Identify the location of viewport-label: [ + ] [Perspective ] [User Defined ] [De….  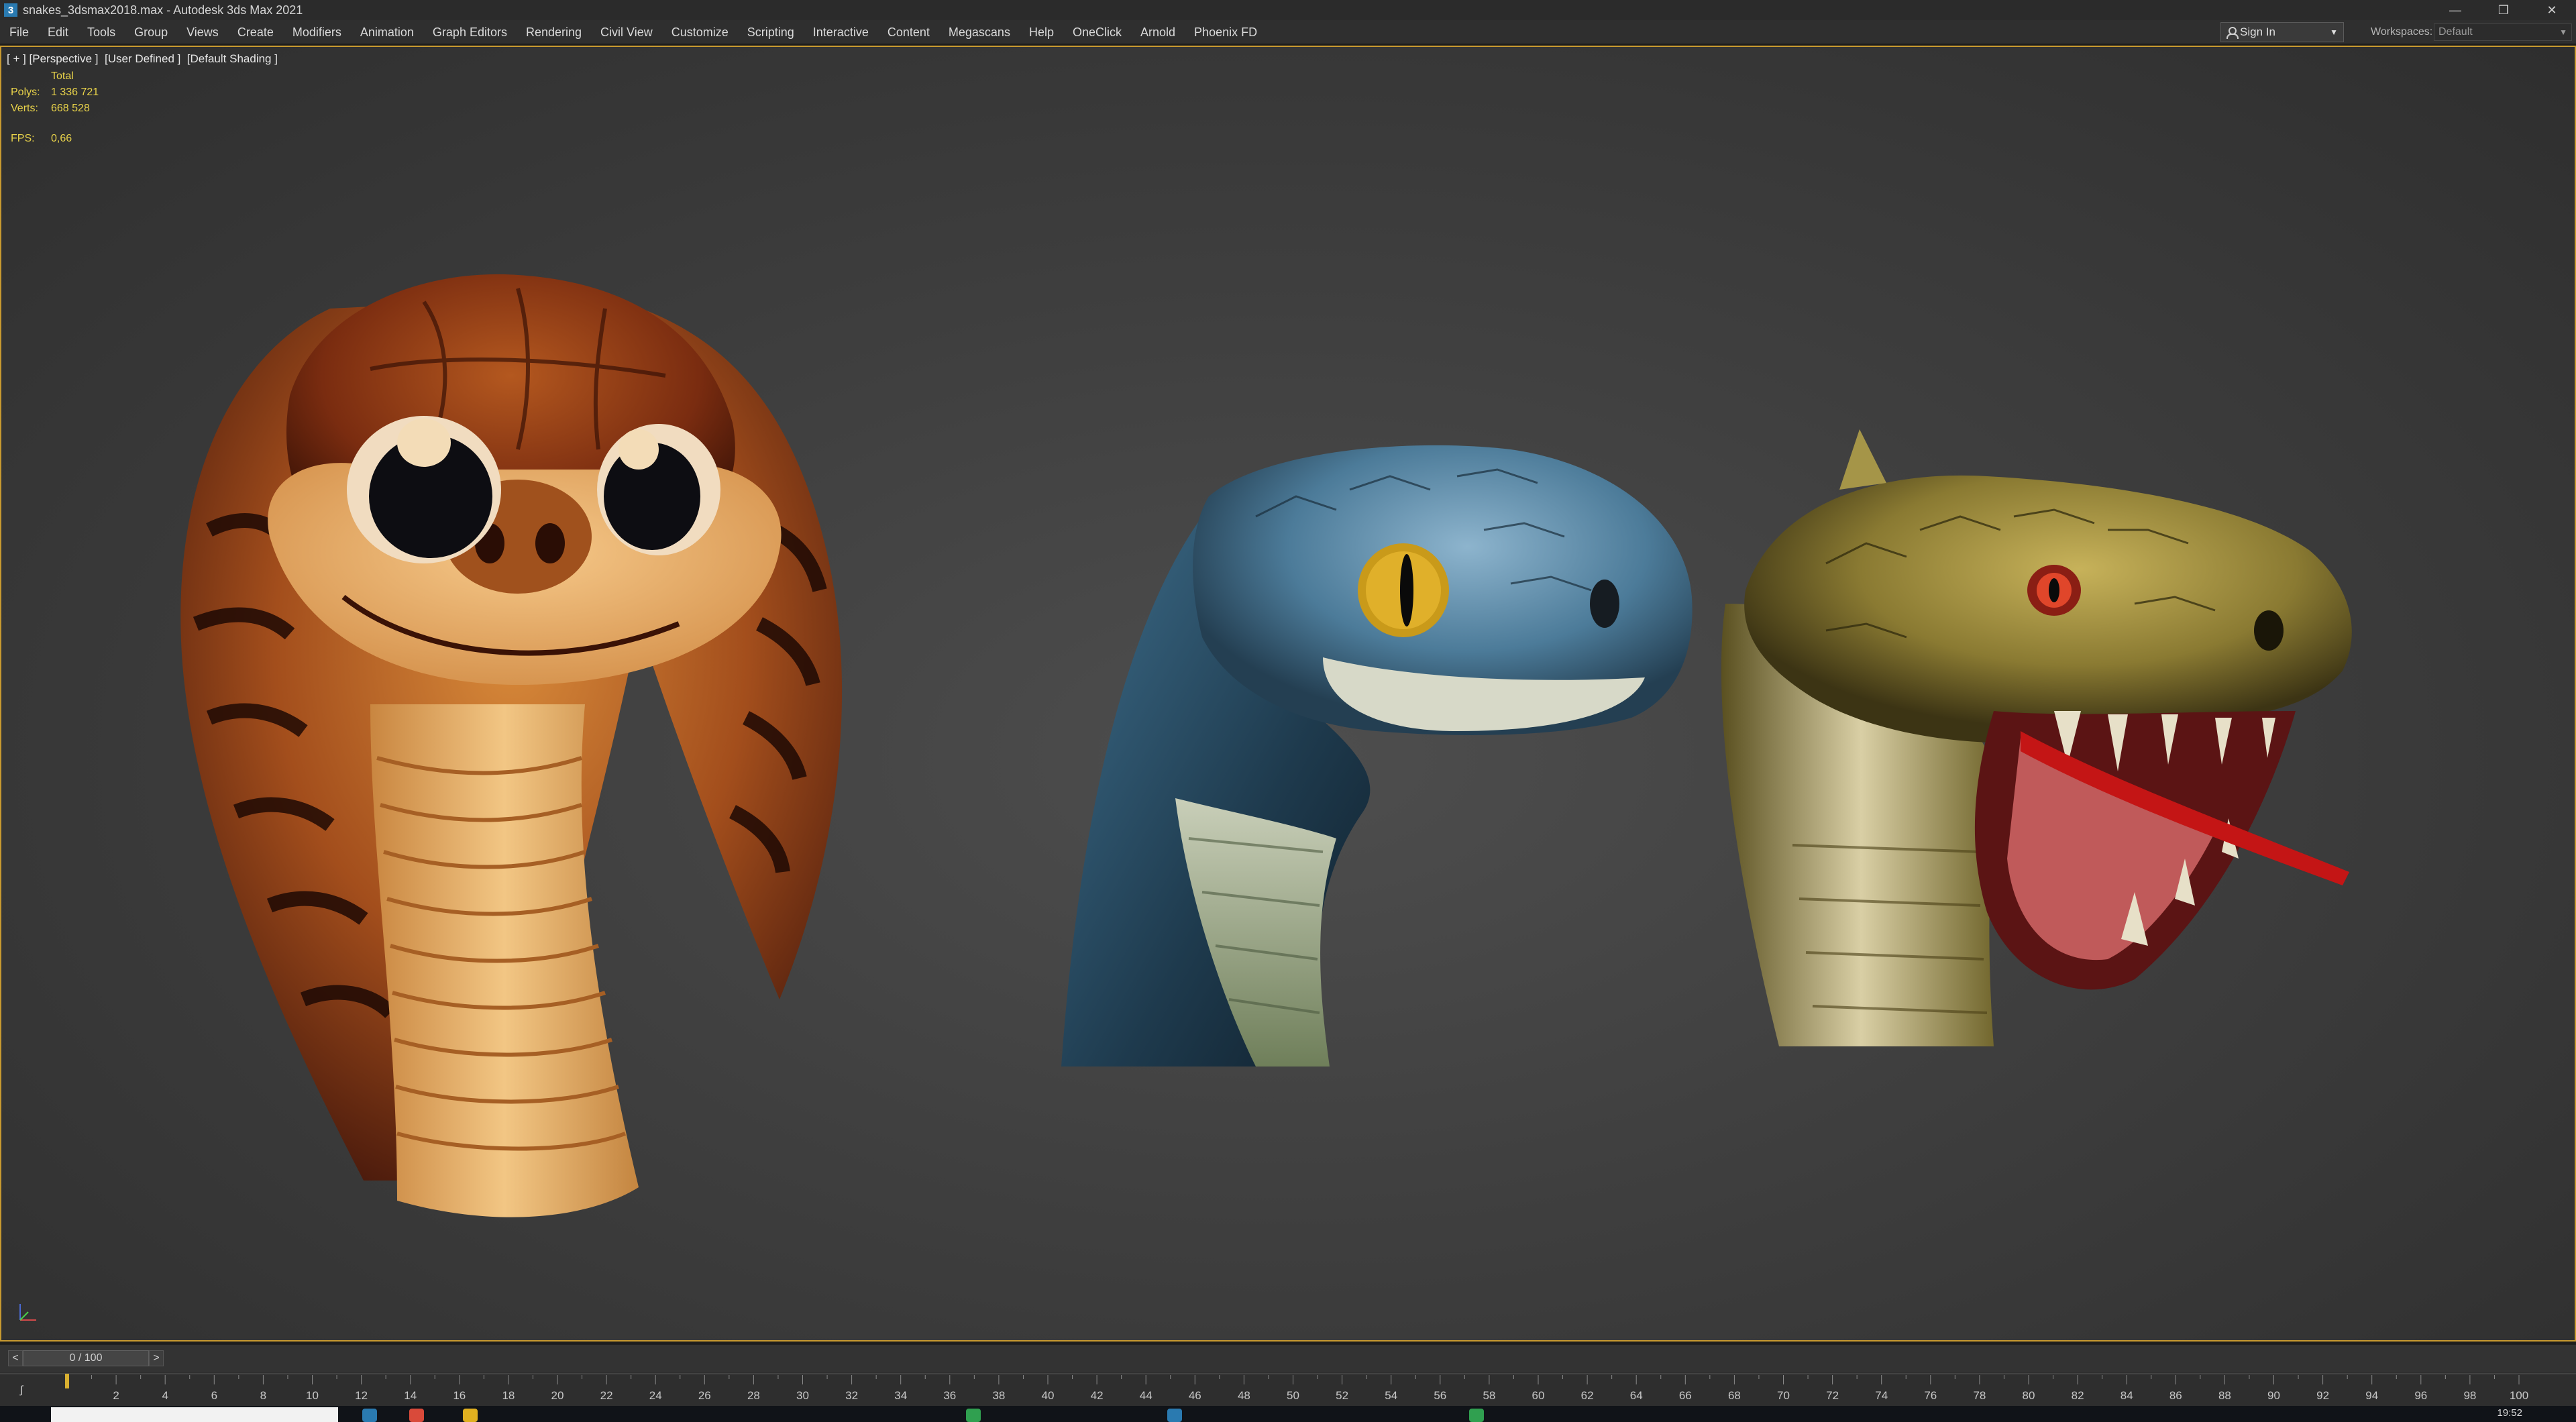
(142, 59).